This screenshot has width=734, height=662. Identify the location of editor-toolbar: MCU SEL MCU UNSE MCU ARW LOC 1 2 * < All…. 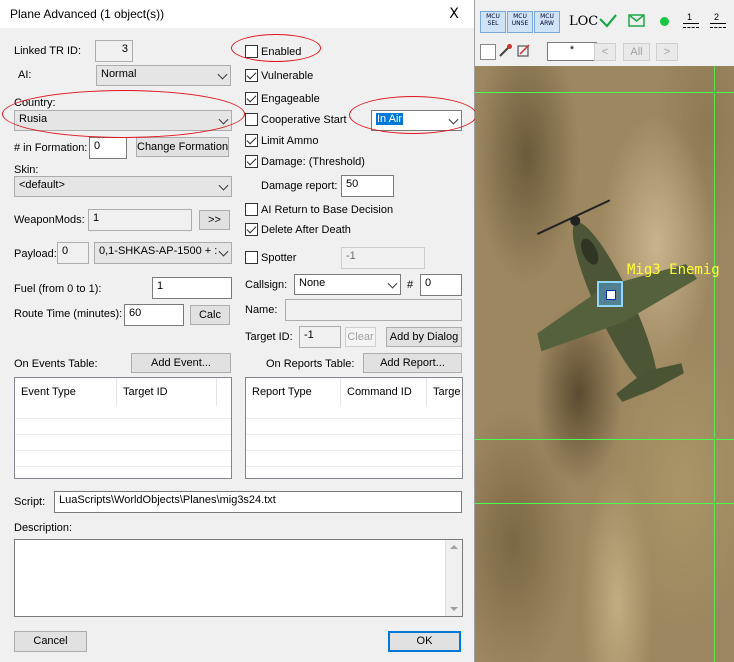
(604, 33).